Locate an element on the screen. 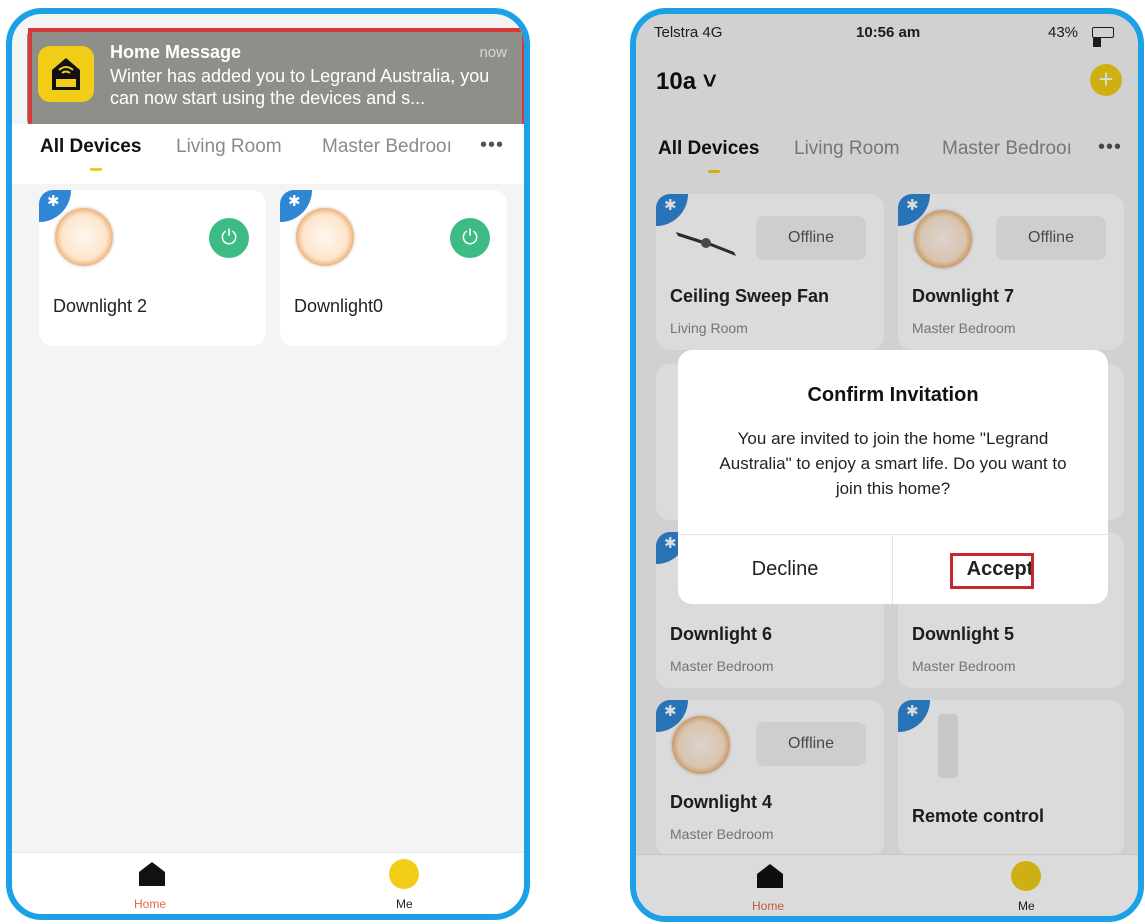  clock-label: 10:56 am is located at coordinates (888, 32).